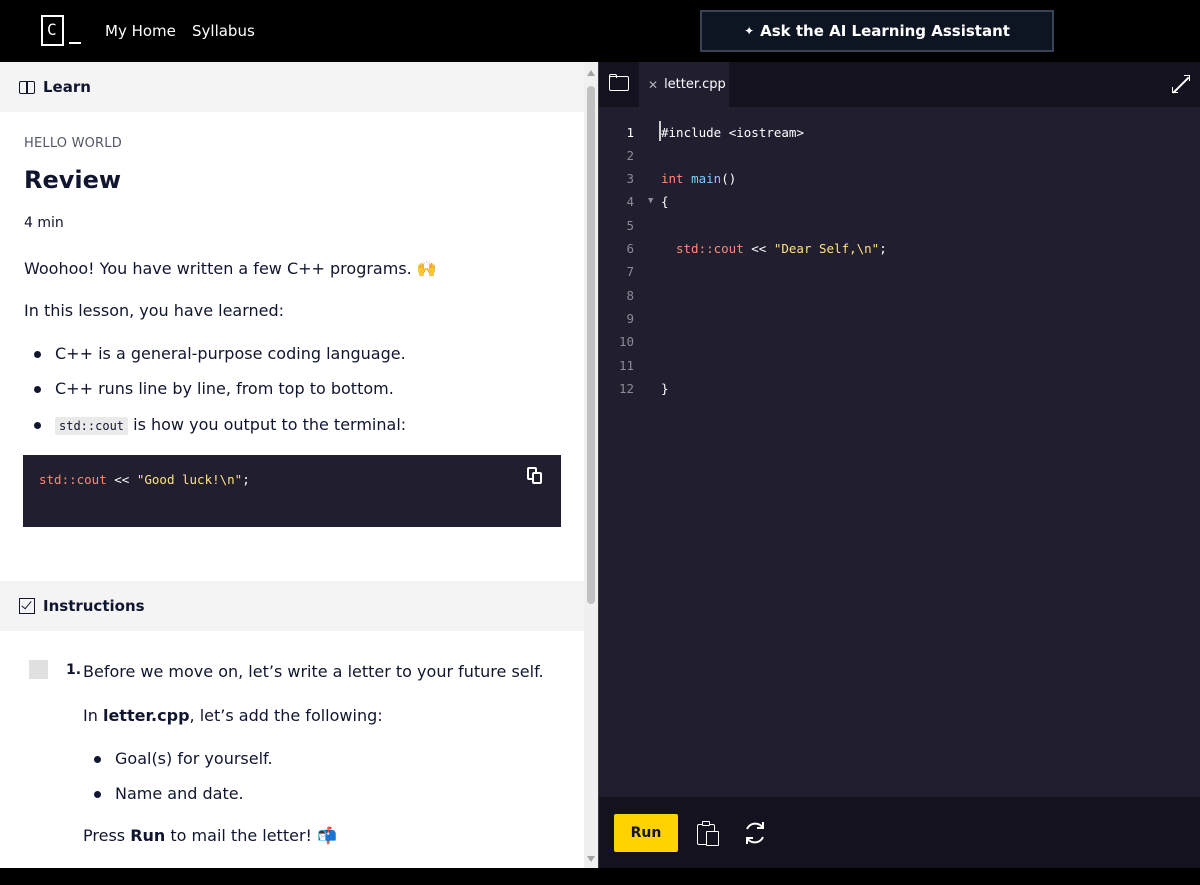 Image resolution: width=1200 pixels, height=885 pixels. What do you see at coordinates (148, 835) in the screenshot?
I see `task-run-keyword: Run` at bounding box center [148, 835].